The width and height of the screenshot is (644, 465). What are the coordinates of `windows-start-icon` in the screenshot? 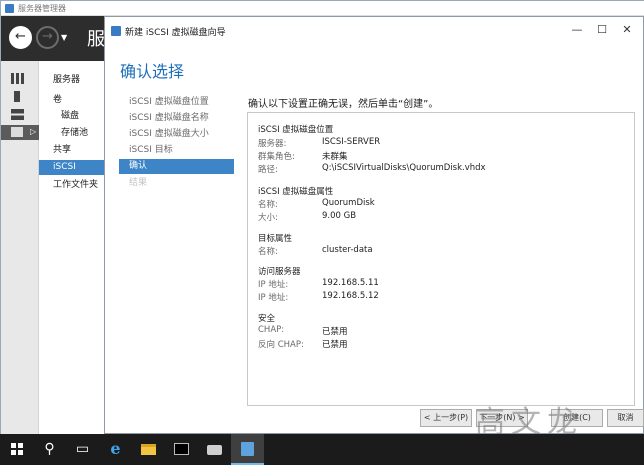 It's located at (16, 449).